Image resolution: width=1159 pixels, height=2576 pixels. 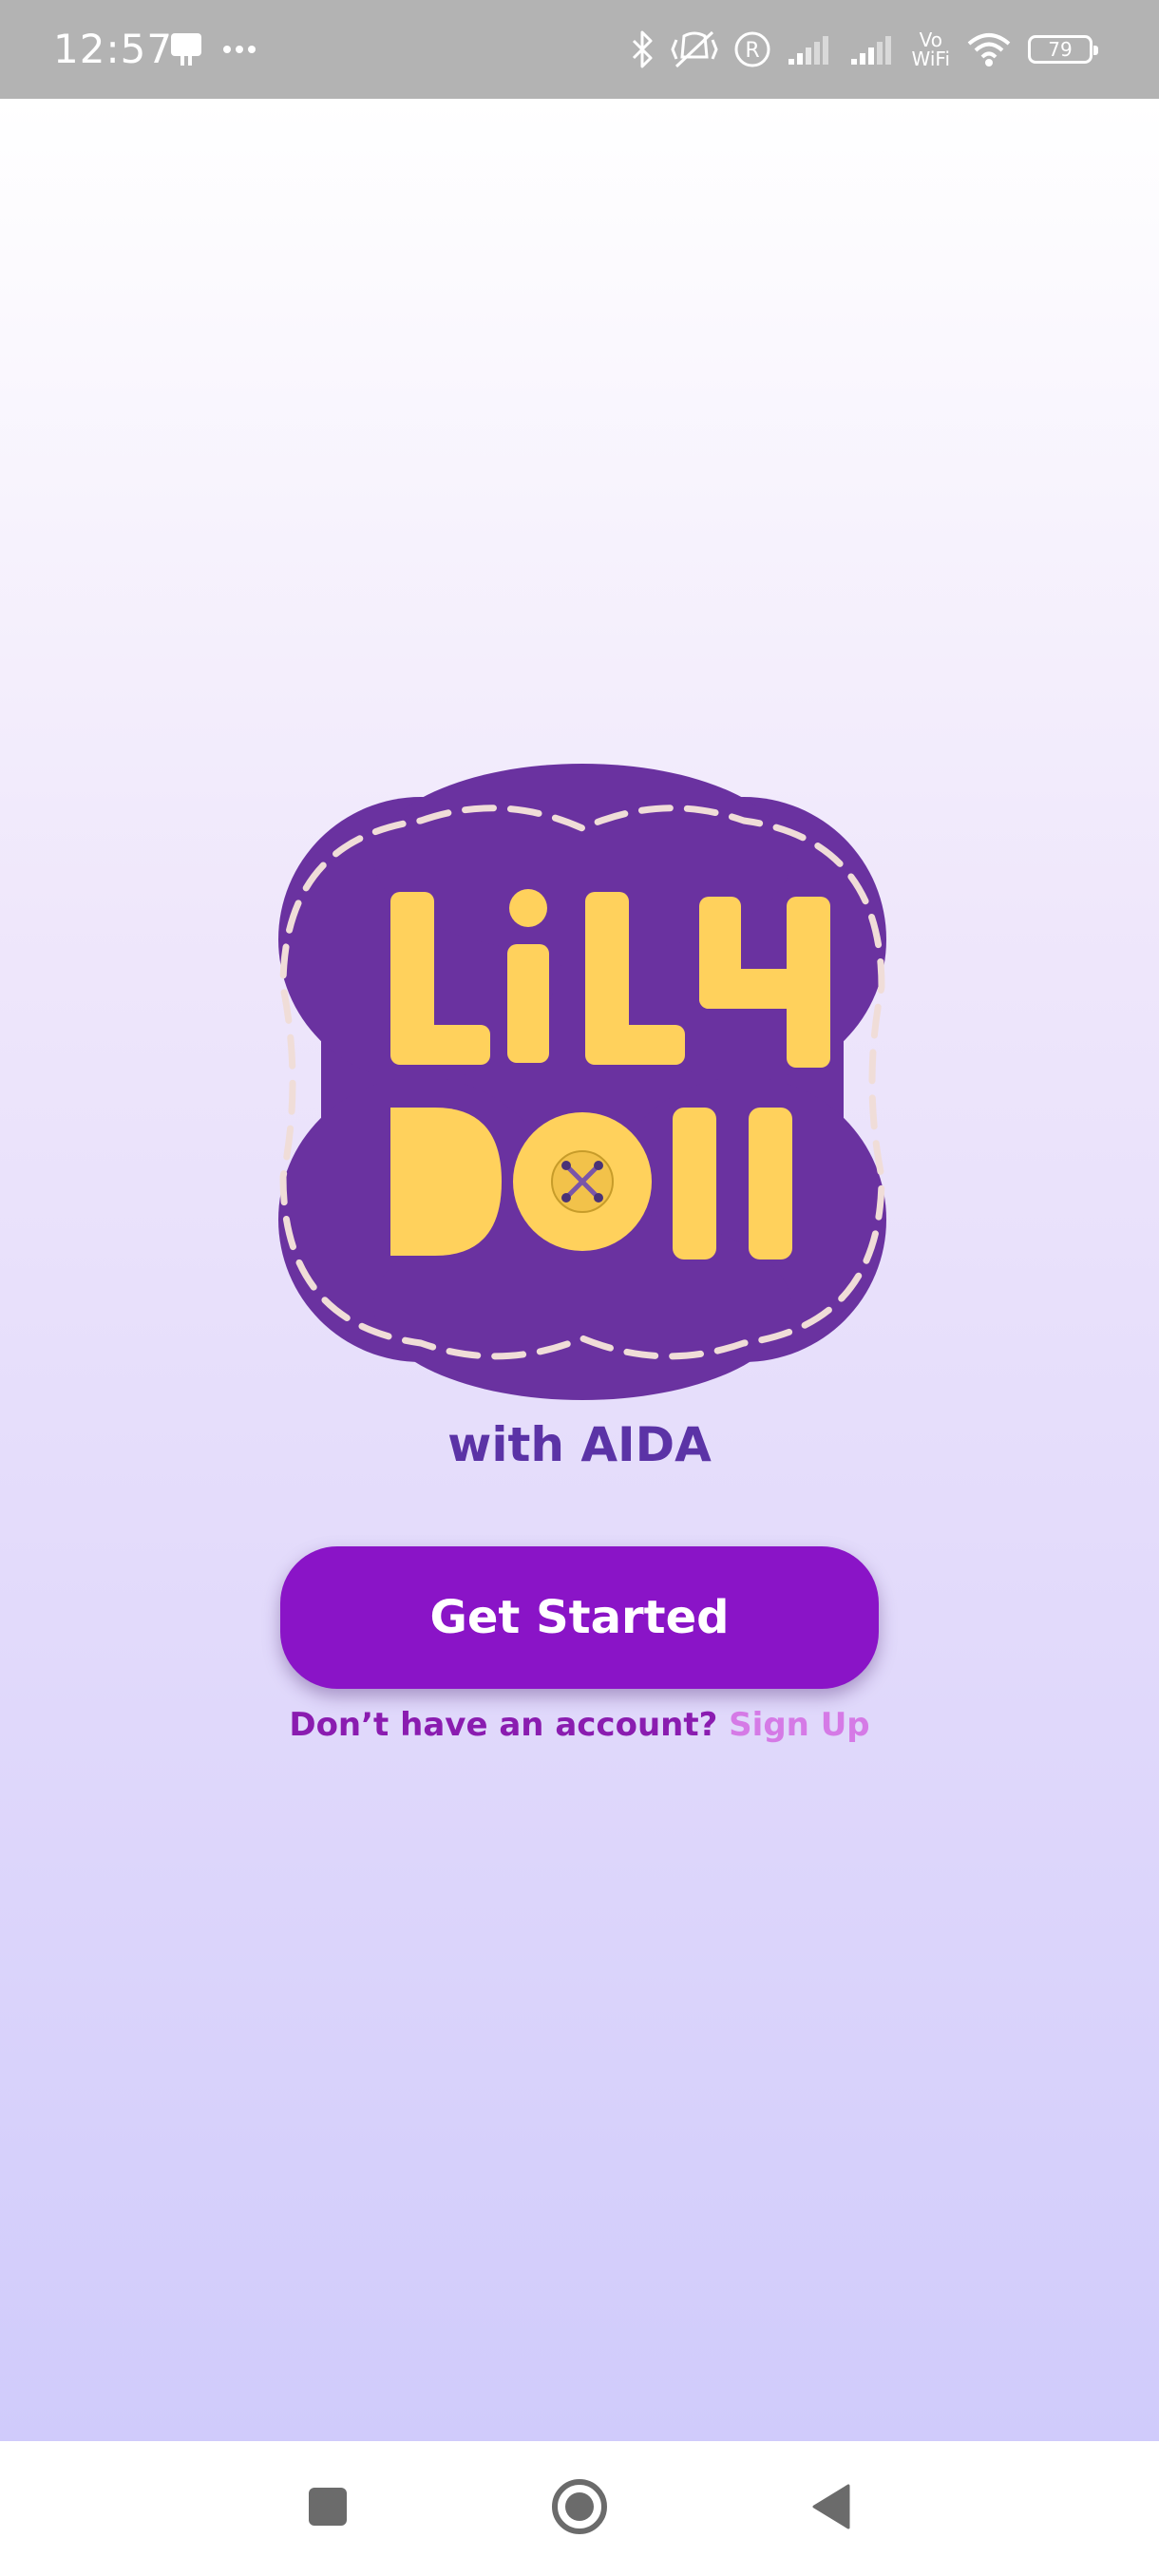 I want to click on more-dots-icon, so click(x=239, y=49).